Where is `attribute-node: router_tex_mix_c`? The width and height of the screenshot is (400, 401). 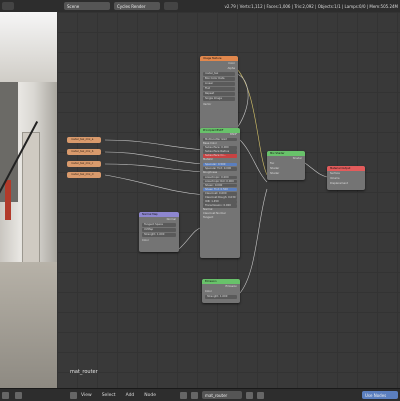 attribute-node: router_tex_mix_c is located at coordinates (84, 164).